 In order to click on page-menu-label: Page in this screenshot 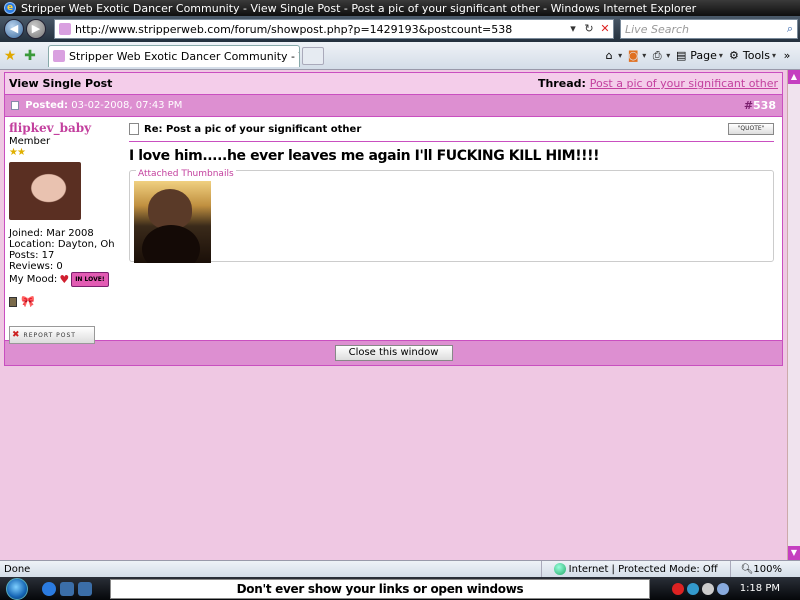, I will do `click(703, 55)`.